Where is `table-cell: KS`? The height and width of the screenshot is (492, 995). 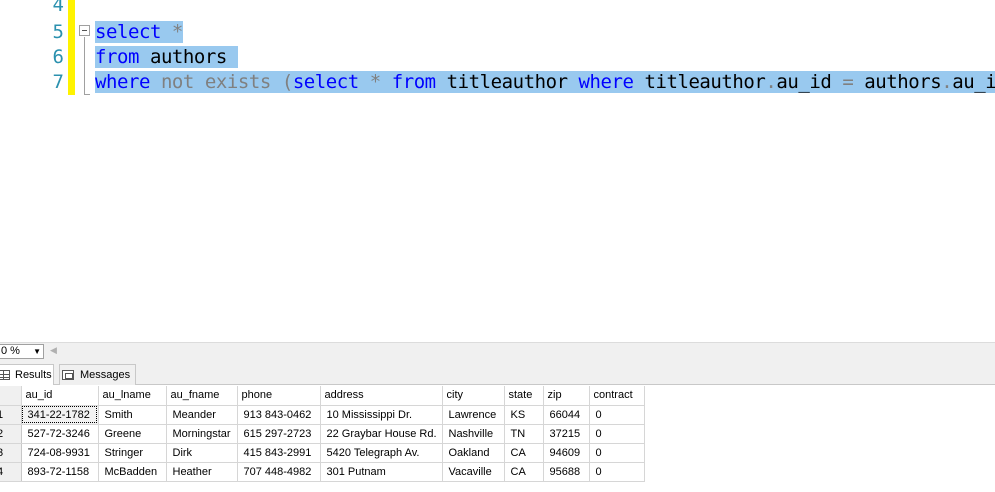 table-cell: KS is located at coordinates (524, 415).